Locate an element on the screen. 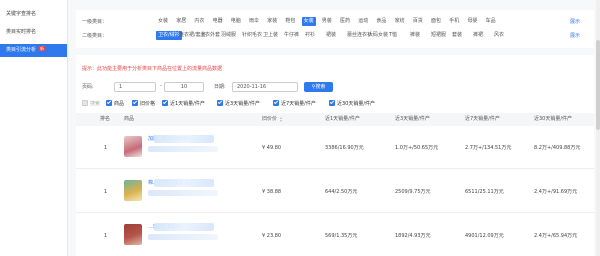 Image resolution: width=600 pixels, height=256 pixels. sales-3day-cell: 1892/4.93万元 is located at coordinates (413, 236).